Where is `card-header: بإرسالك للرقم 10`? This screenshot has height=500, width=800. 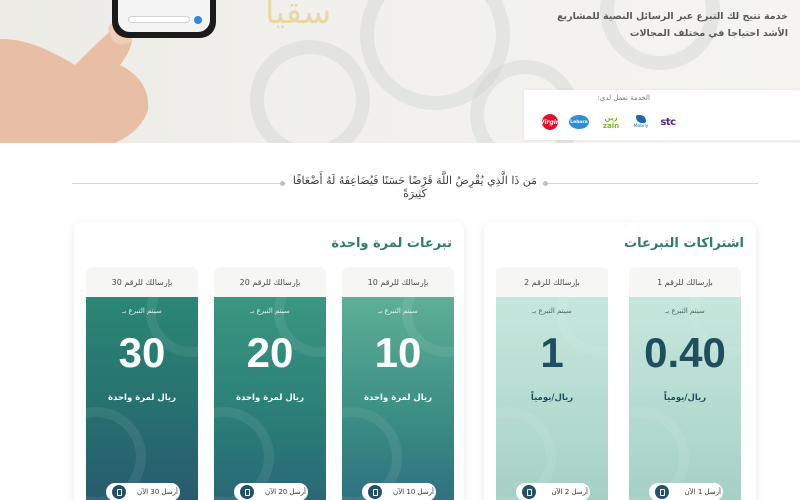
card-header: بإرسالك للرقم 10 is located at coordinates (398, 282).